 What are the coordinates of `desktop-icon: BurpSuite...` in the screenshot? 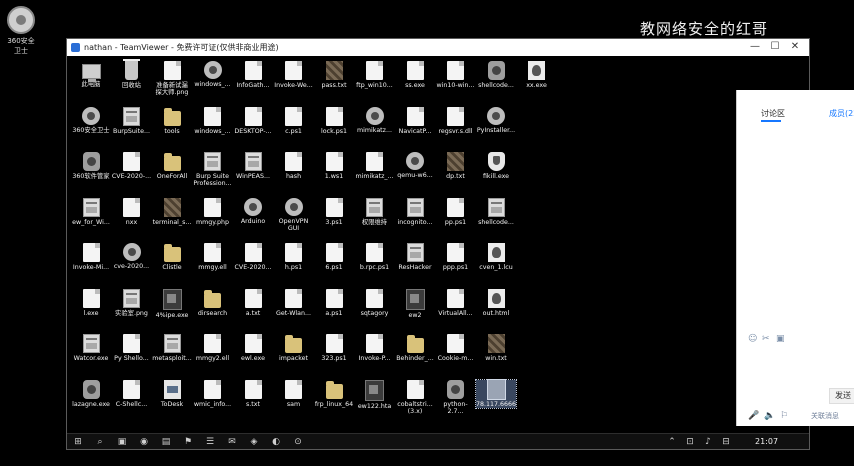 It's located at (132, 120).